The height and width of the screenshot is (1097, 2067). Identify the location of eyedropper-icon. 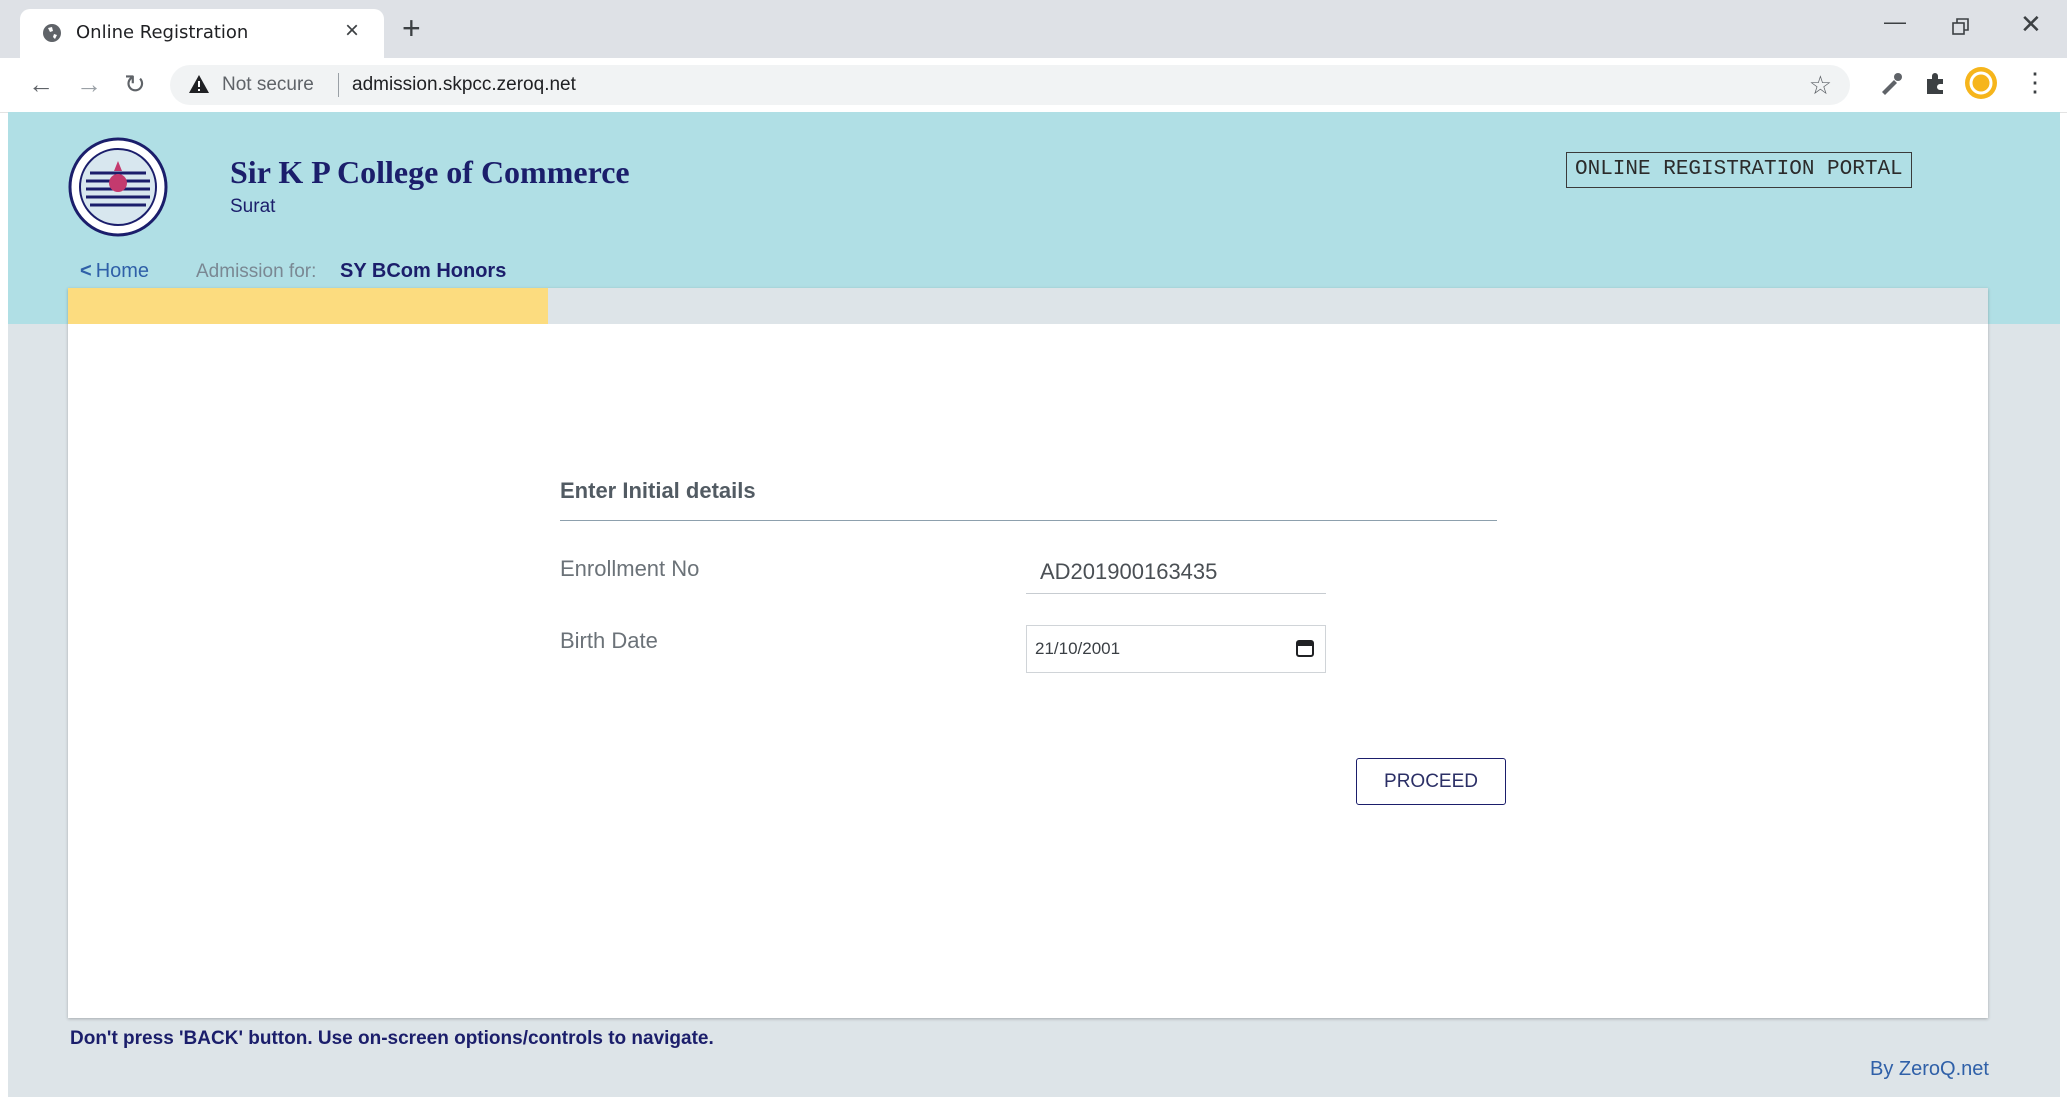
(1891, 83).